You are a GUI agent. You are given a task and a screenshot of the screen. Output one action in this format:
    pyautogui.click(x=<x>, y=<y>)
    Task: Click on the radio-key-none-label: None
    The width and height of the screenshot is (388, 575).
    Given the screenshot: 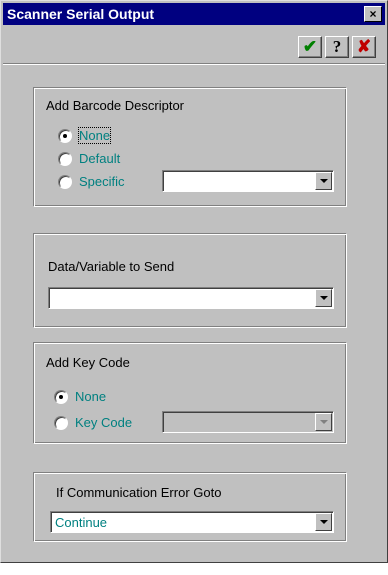 What is the action you would take?
    pyautogui.click(x=90, y=396)
    